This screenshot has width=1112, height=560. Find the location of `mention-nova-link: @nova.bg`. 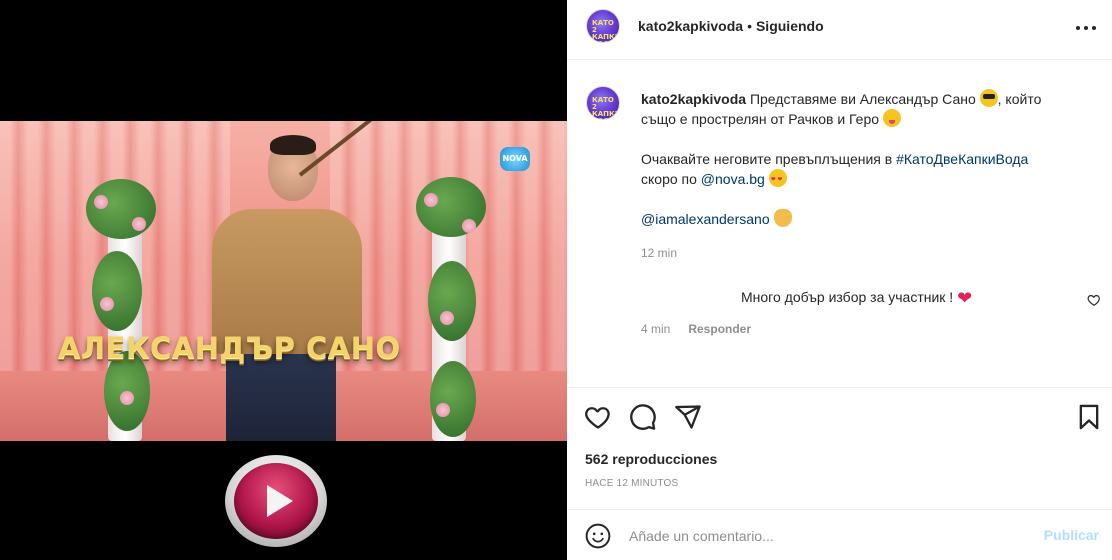

mention-nova-link: @nova.bg is located at coordinates (733, 179).